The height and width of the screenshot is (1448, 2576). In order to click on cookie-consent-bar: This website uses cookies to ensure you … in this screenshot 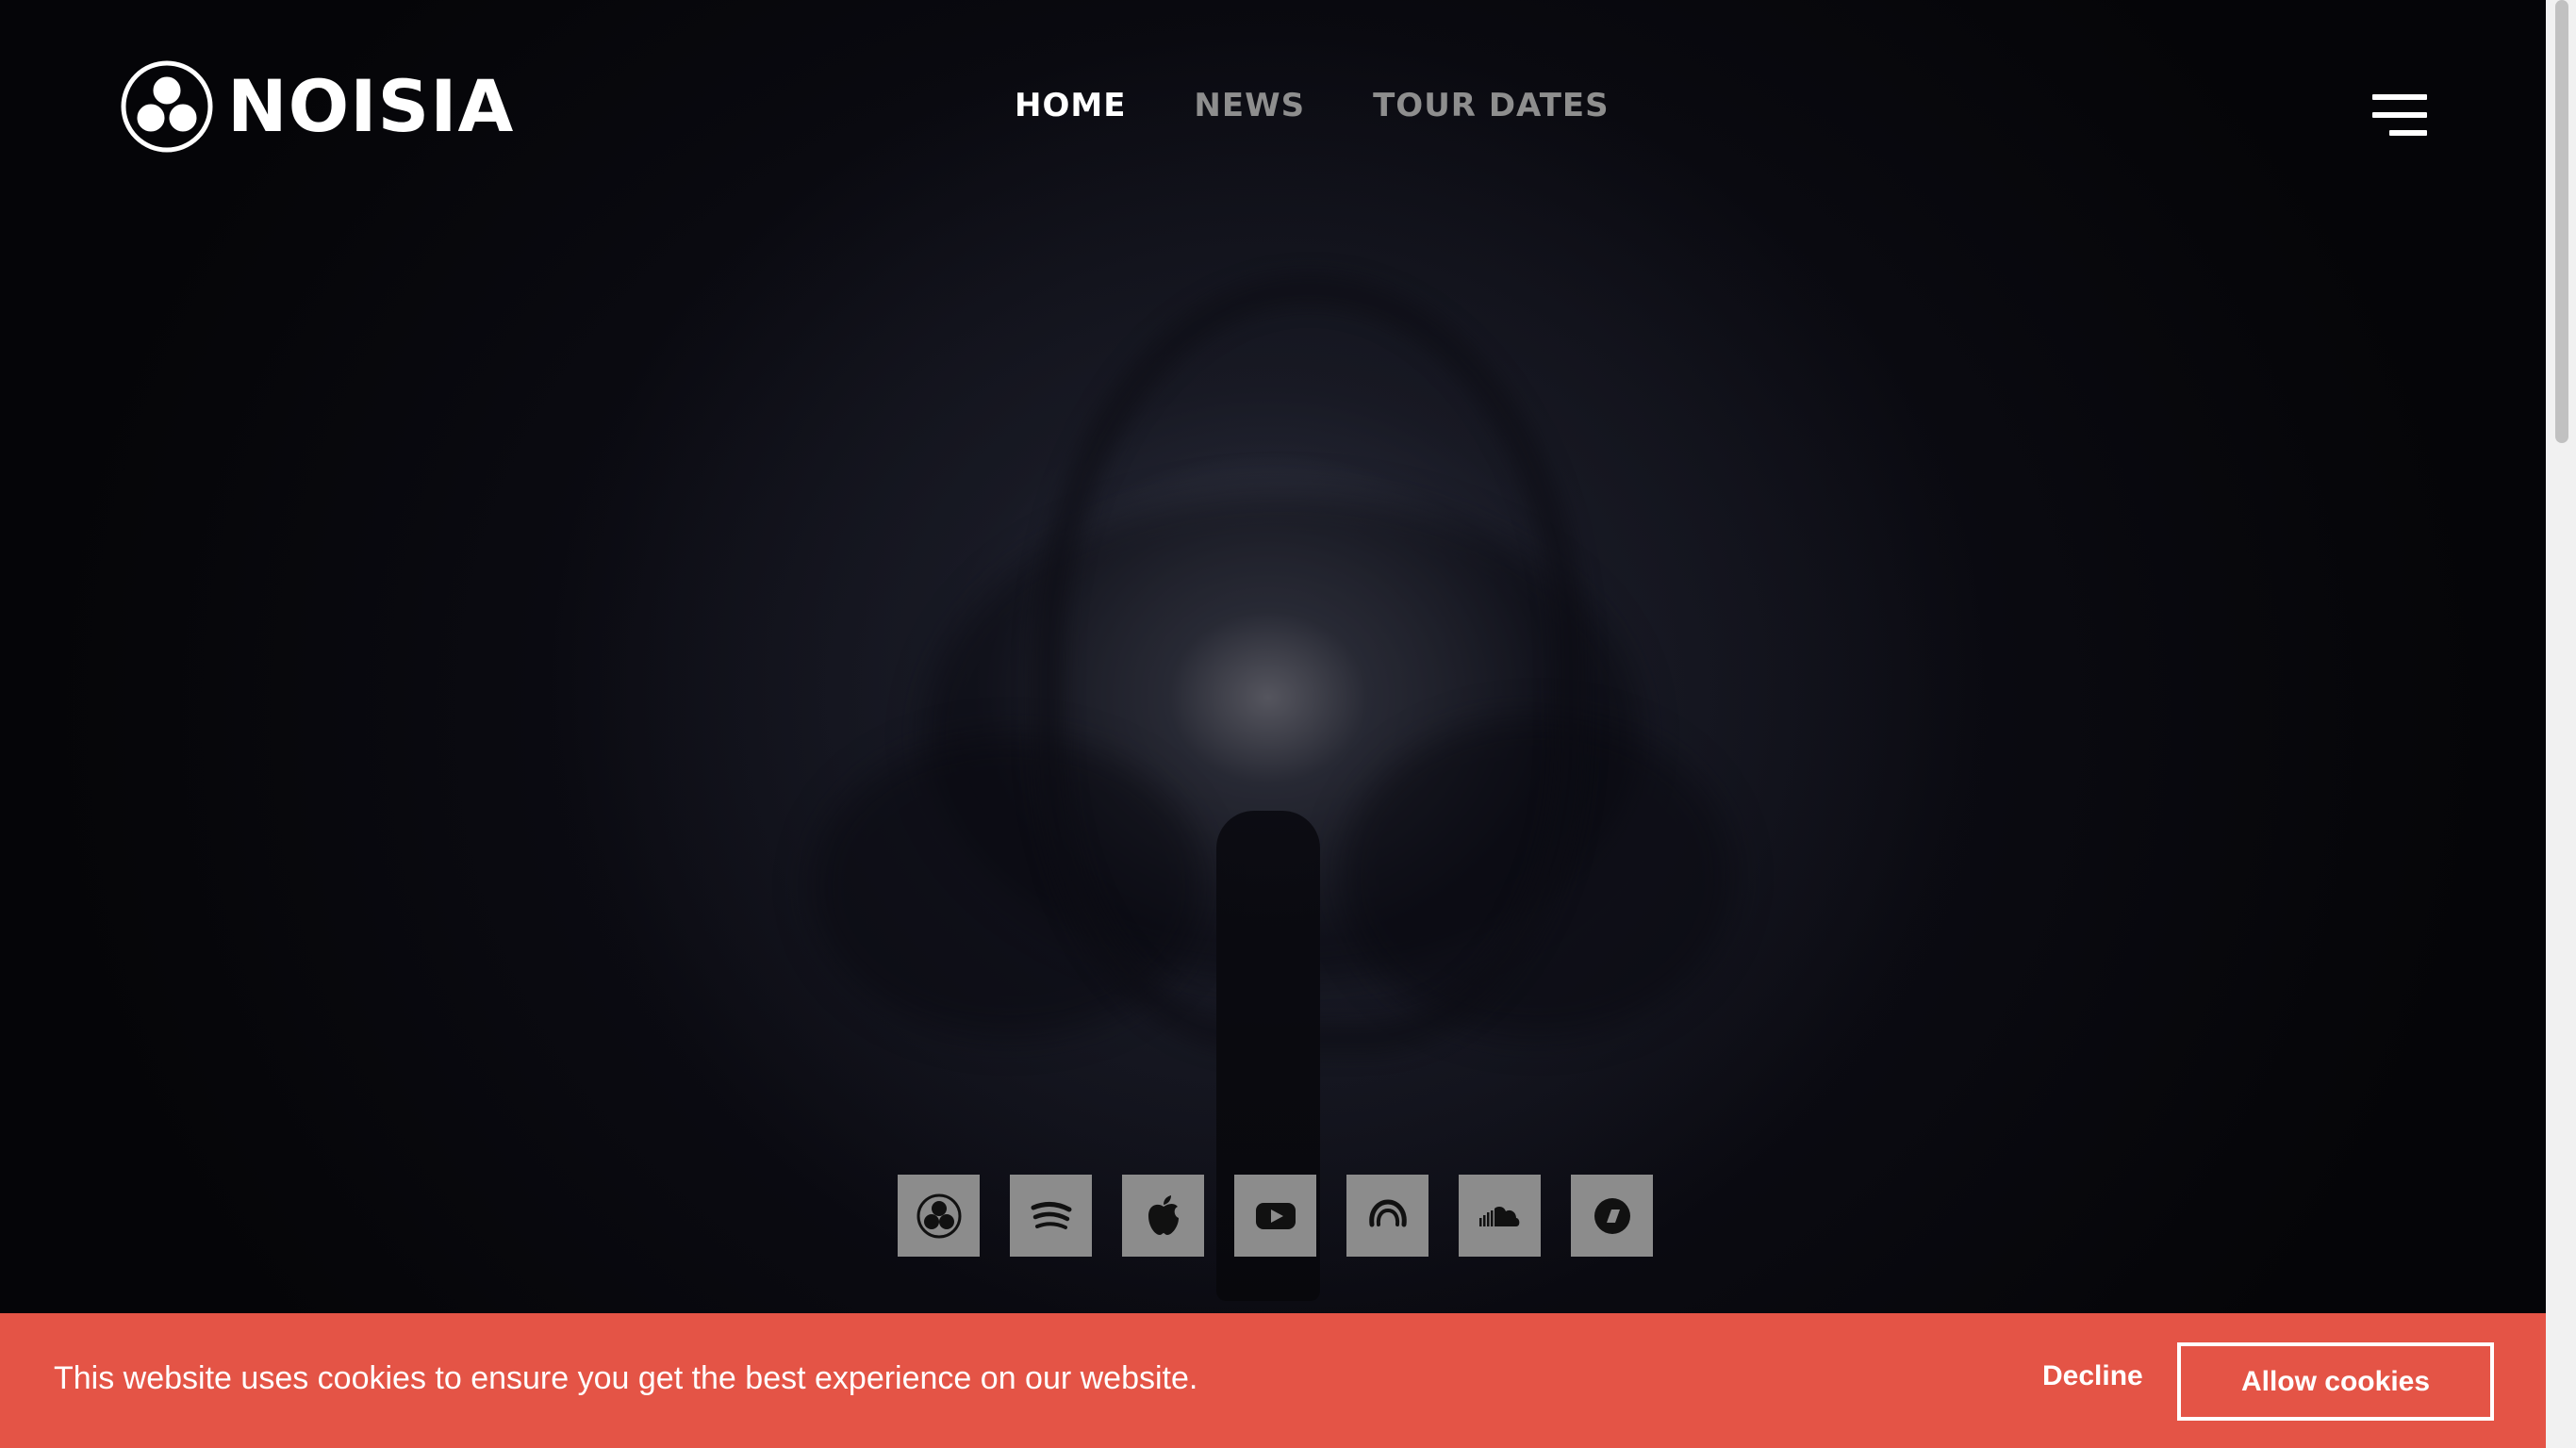, I will do `click(1273, 1380)`.